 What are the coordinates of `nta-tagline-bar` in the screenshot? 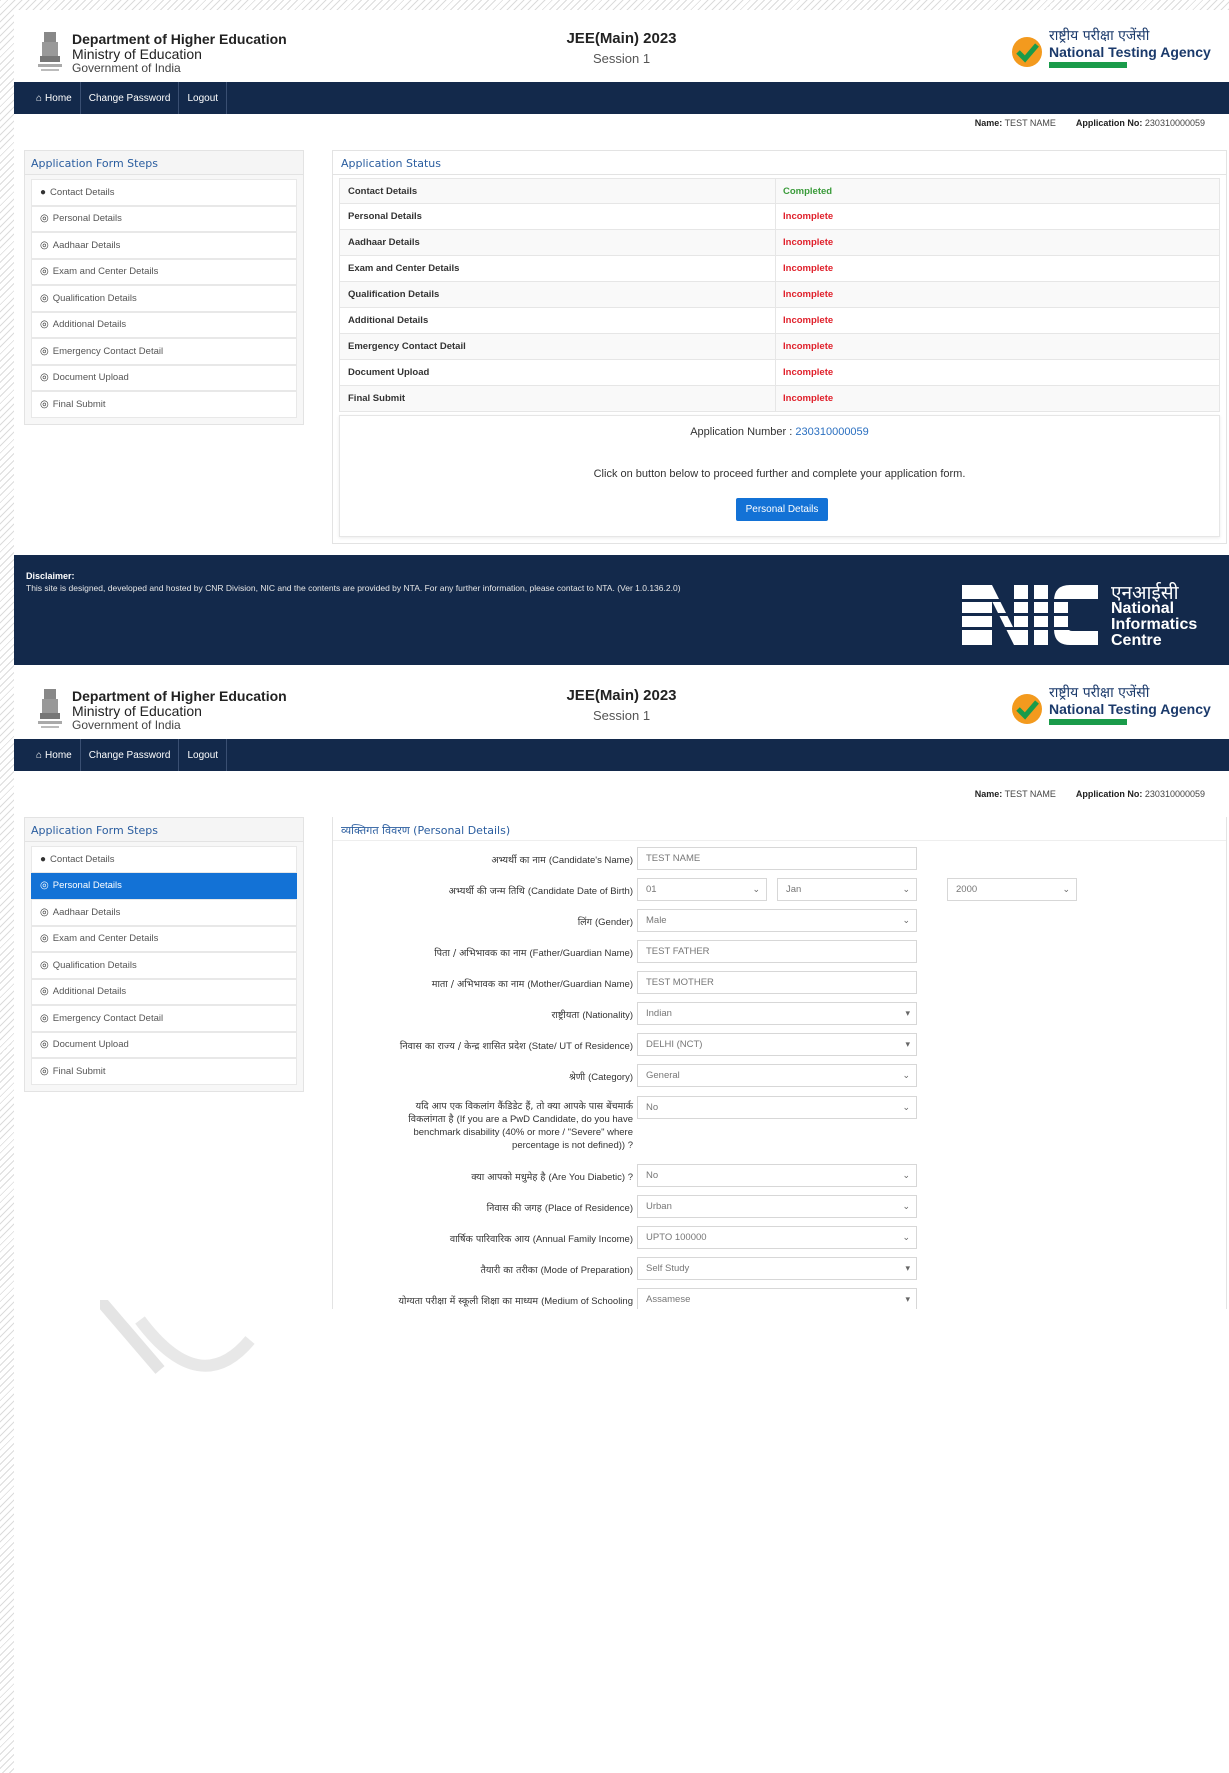 It's located at (1088, 722).